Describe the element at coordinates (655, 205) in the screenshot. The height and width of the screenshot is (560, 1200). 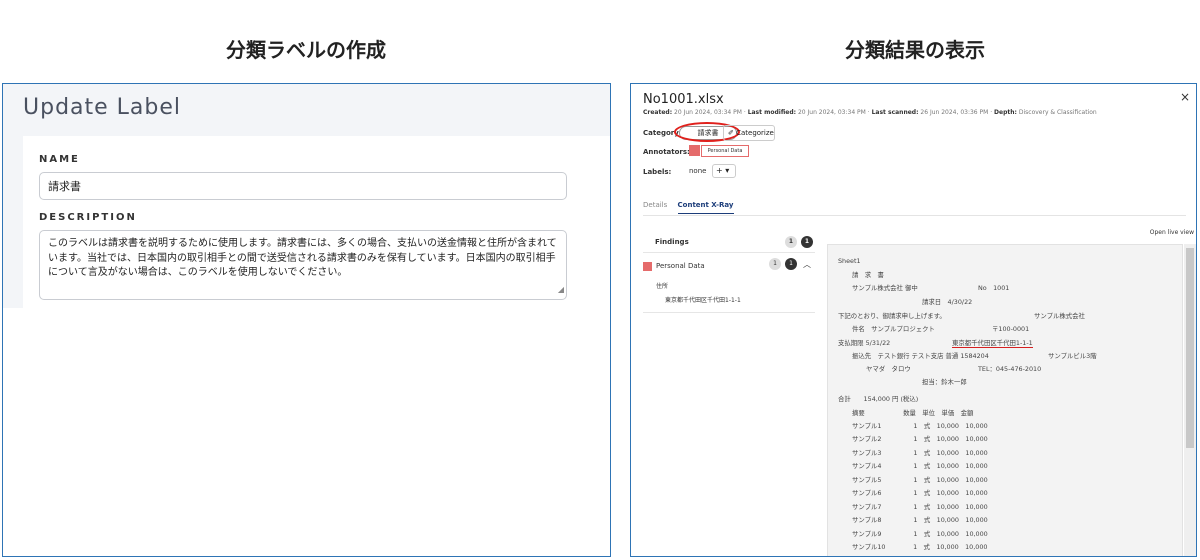
I see `tab-details: Details` at that location.